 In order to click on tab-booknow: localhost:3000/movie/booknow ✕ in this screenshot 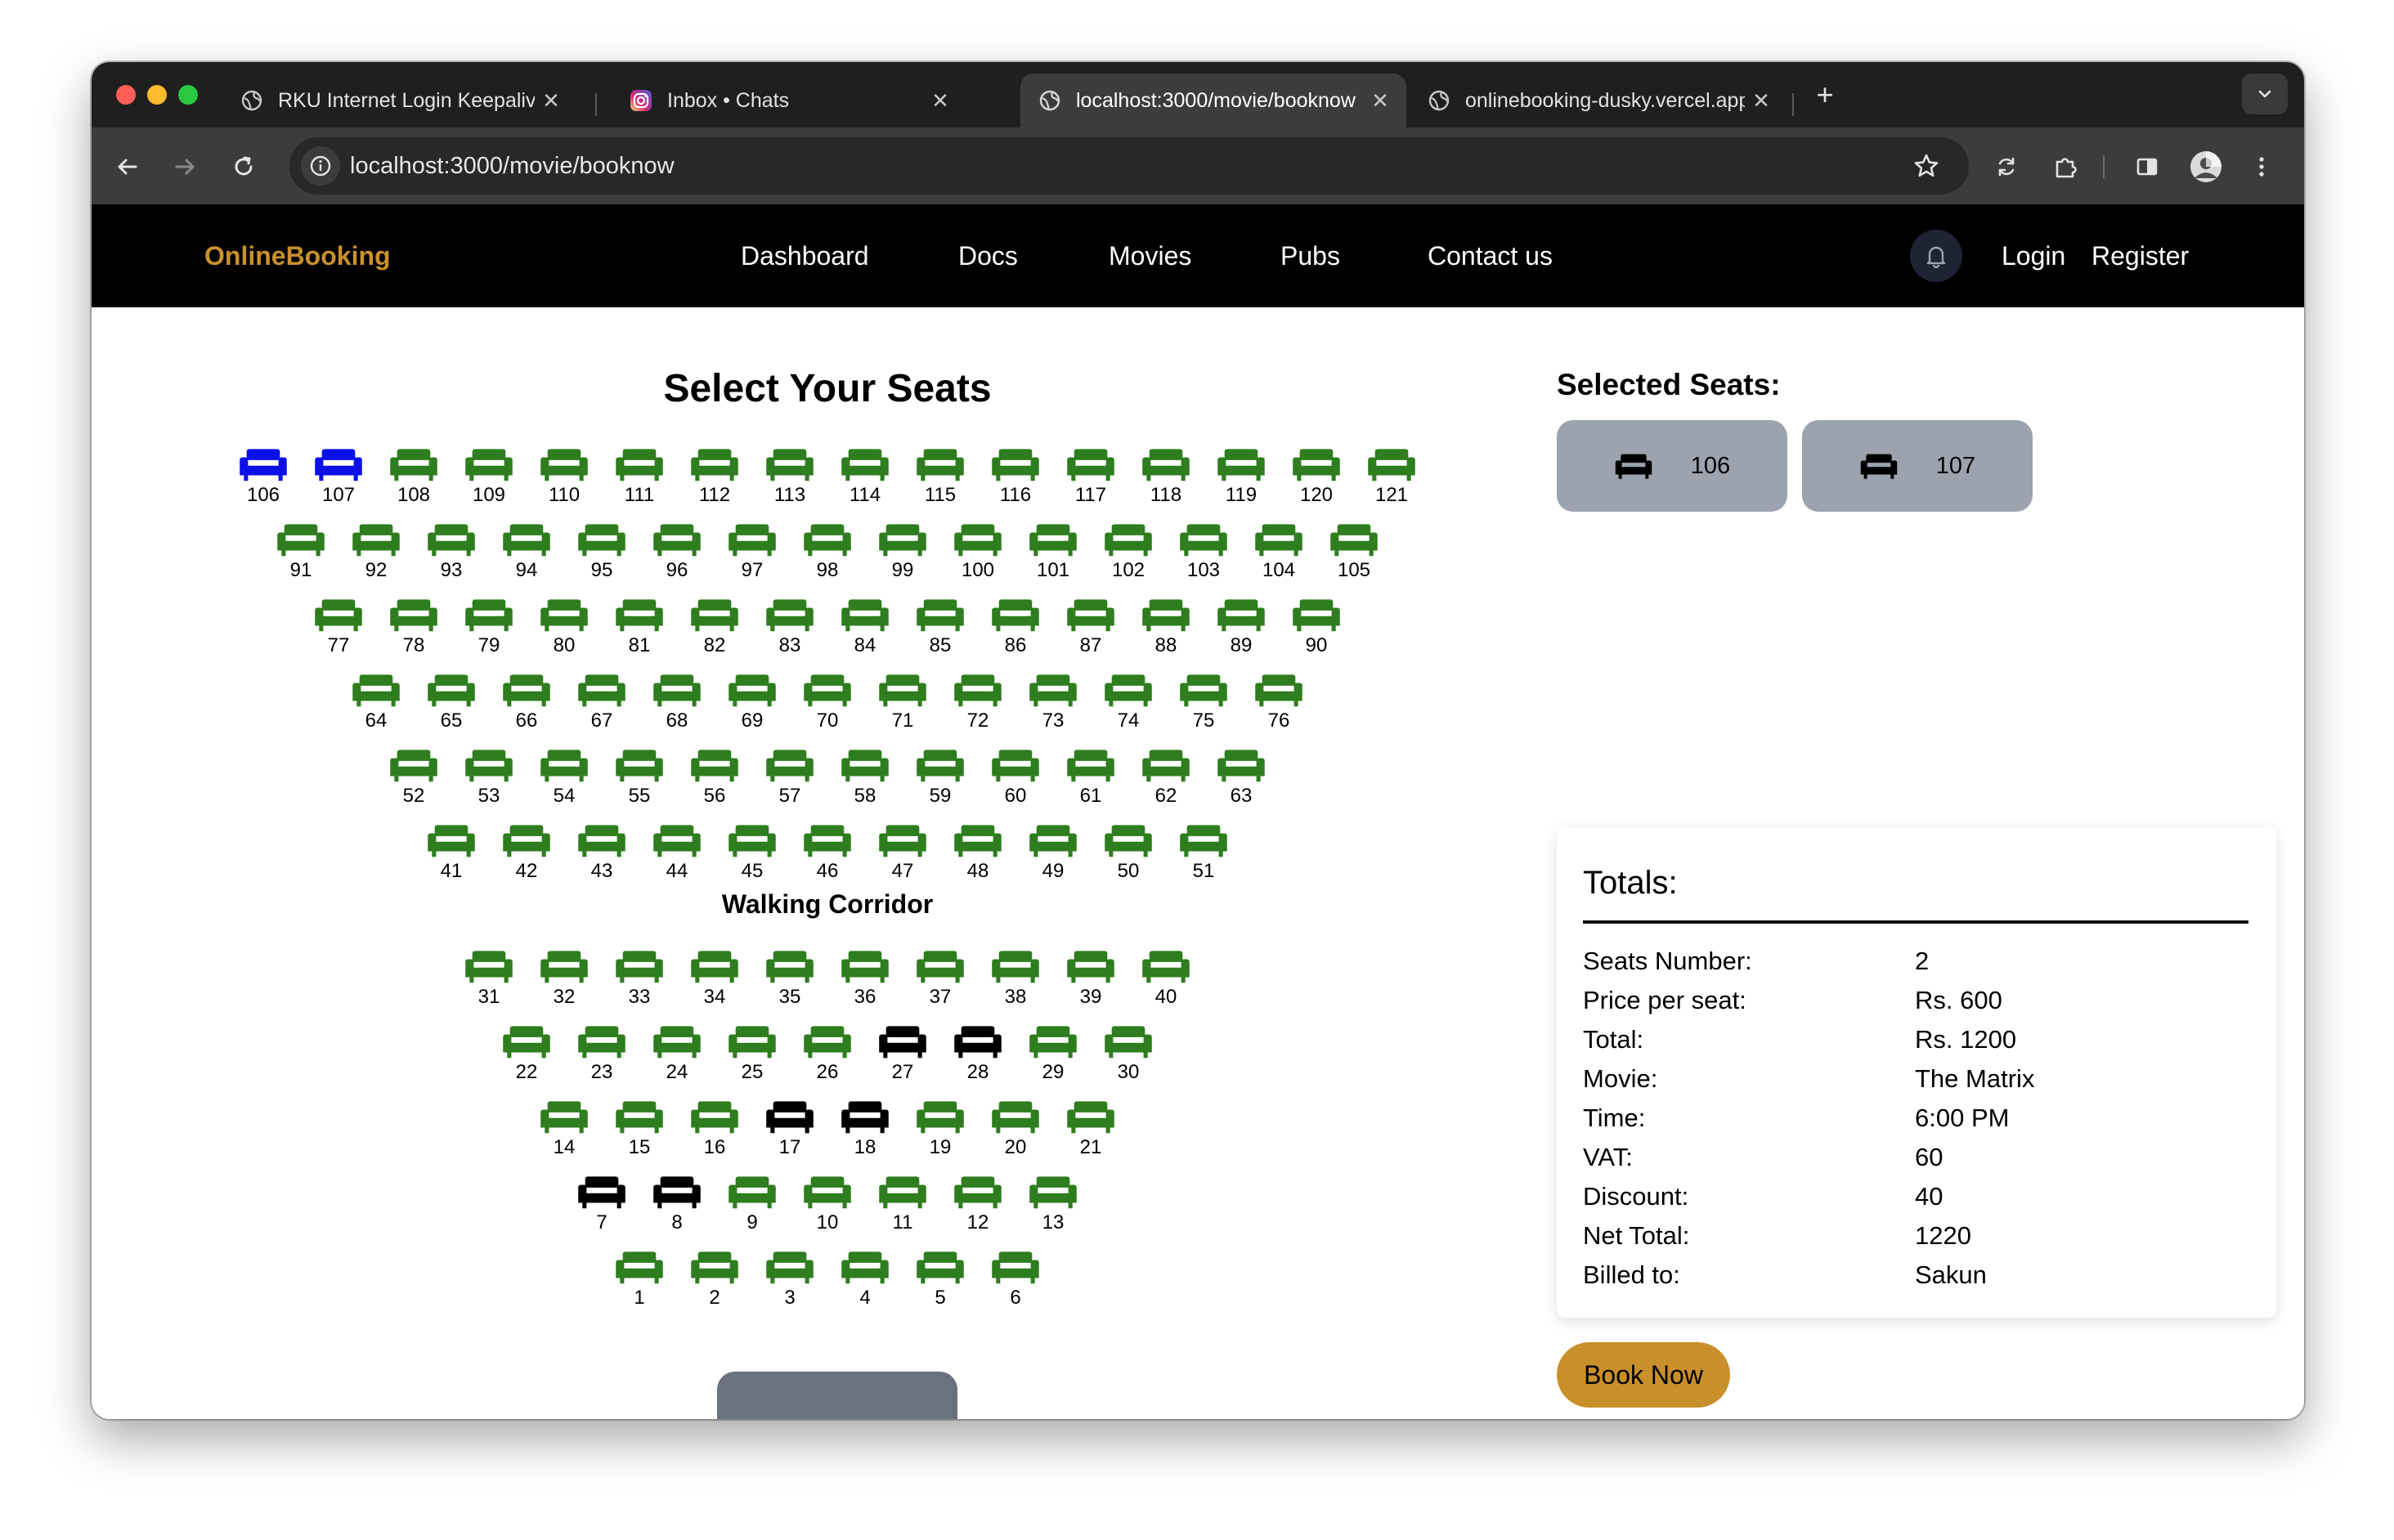, I will do `click(1213, 101)`.